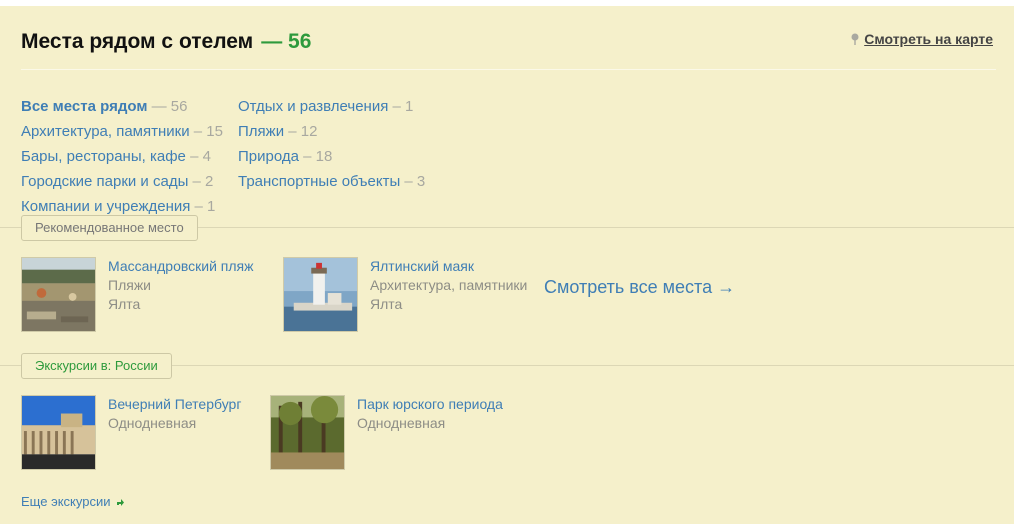 The height and width of the screenshot is (530, 1016). What do you see at coordinates (129, 285) in the screenshot?
I see `place-category: Пляжи` at bounding box center [129, 285].